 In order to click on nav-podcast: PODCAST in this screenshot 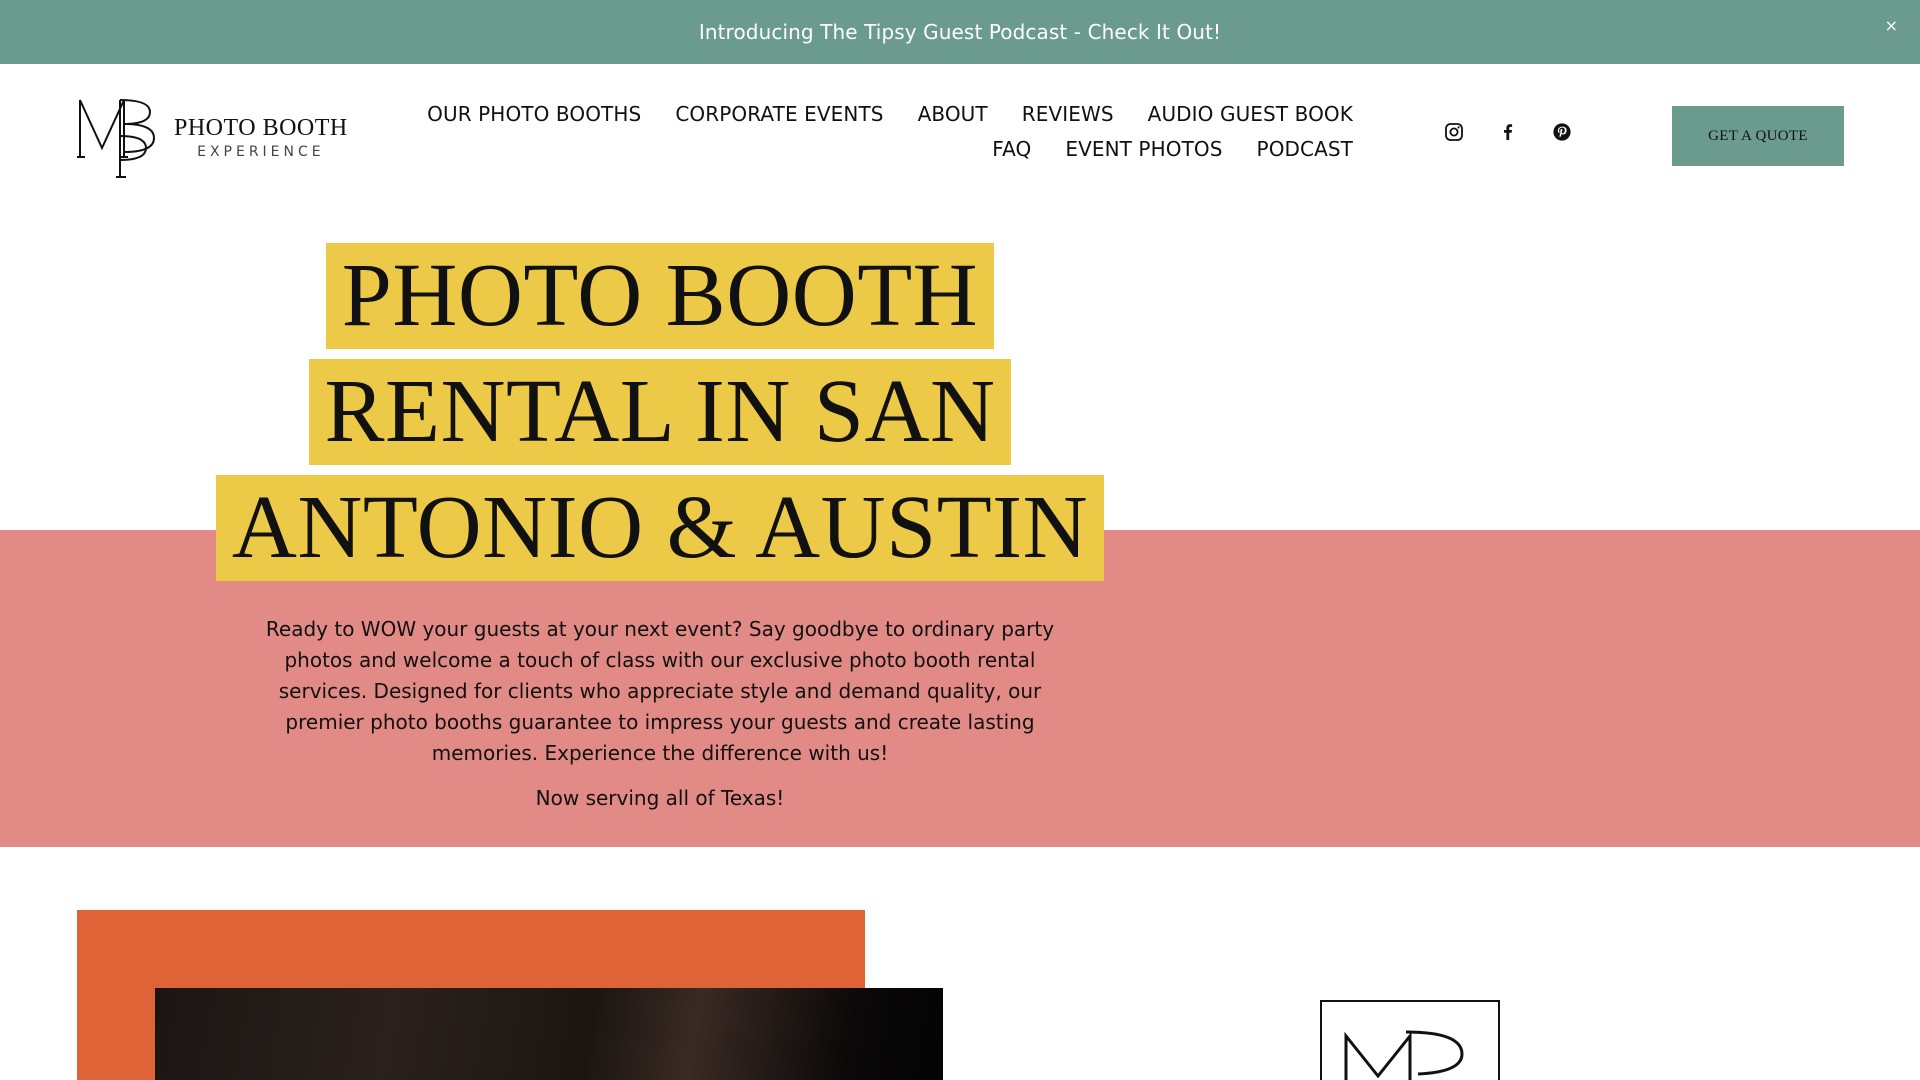, I will do `click(1305, 149)`.